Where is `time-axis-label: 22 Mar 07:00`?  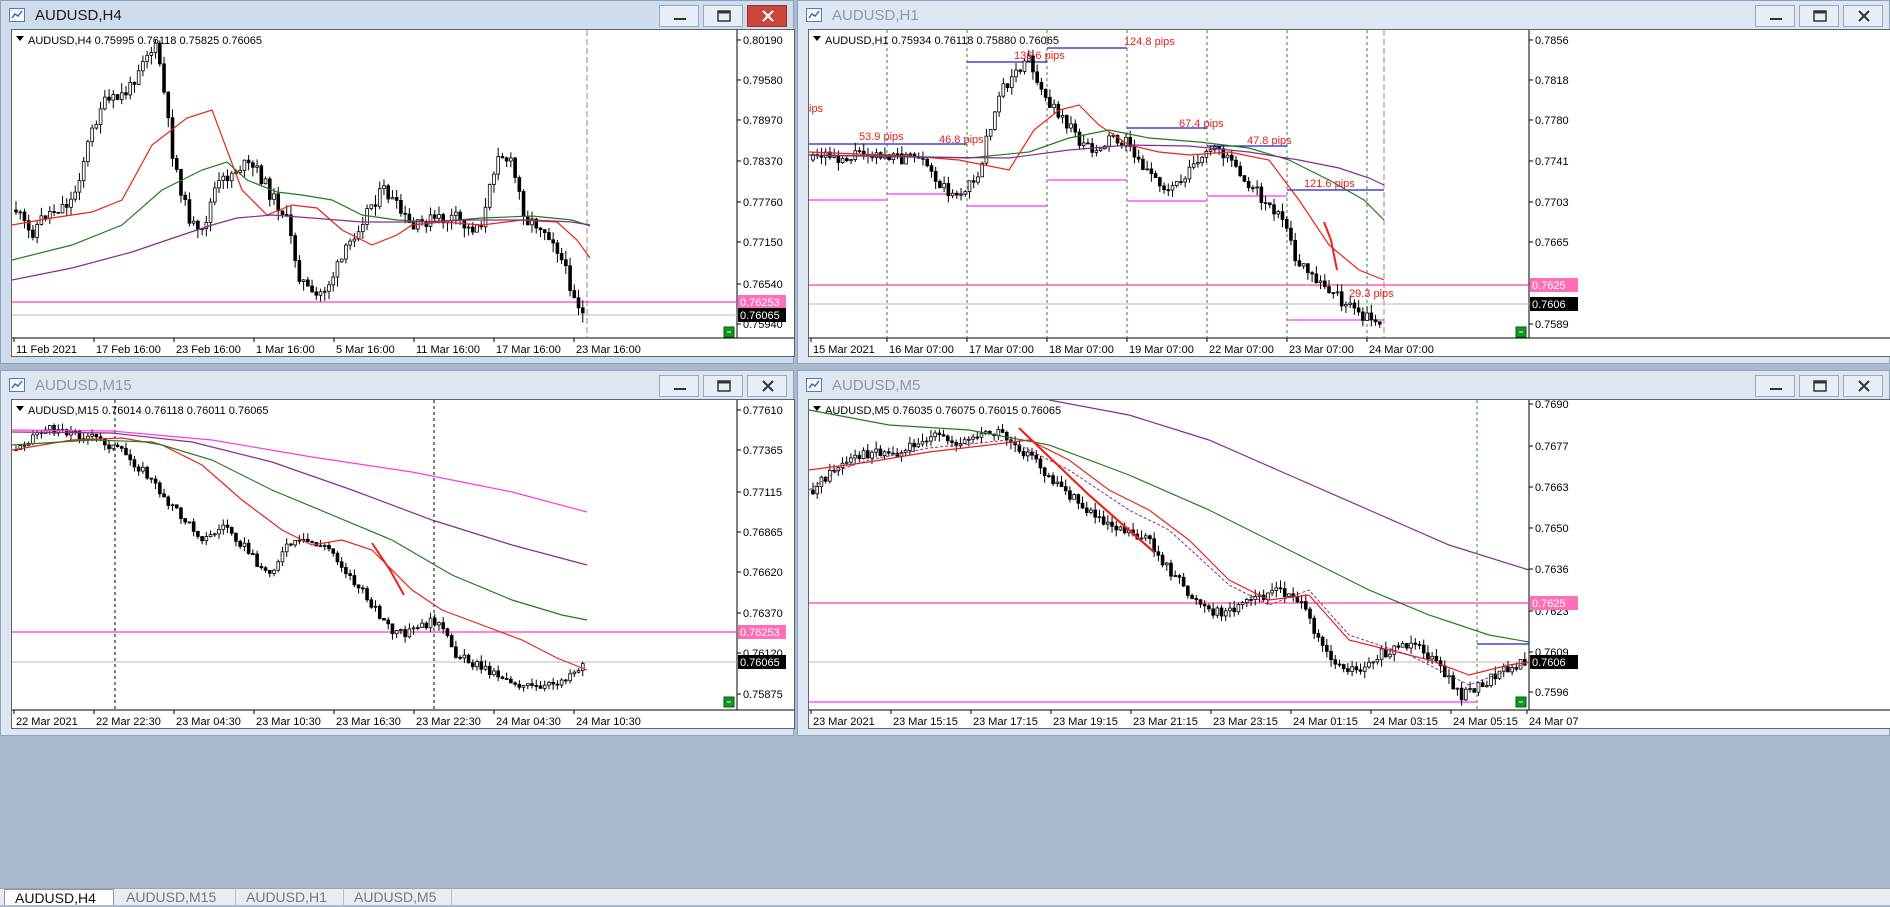 time-axis-label: 22 Mar 07:00 is located at coordinates (1241, 350).